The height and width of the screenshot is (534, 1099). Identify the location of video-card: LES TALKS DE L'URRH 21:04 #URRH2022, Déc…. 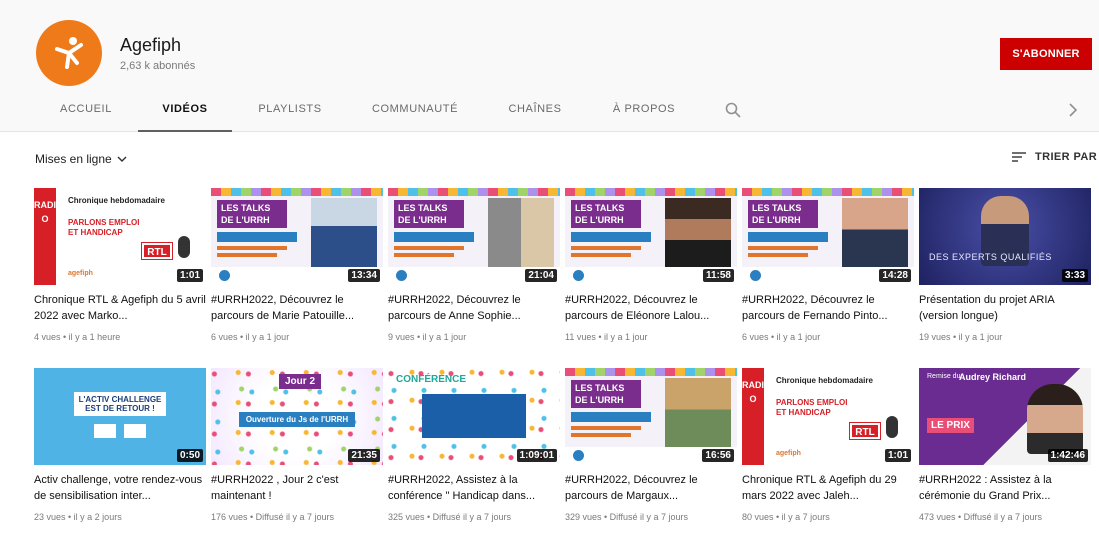
(474, 265).